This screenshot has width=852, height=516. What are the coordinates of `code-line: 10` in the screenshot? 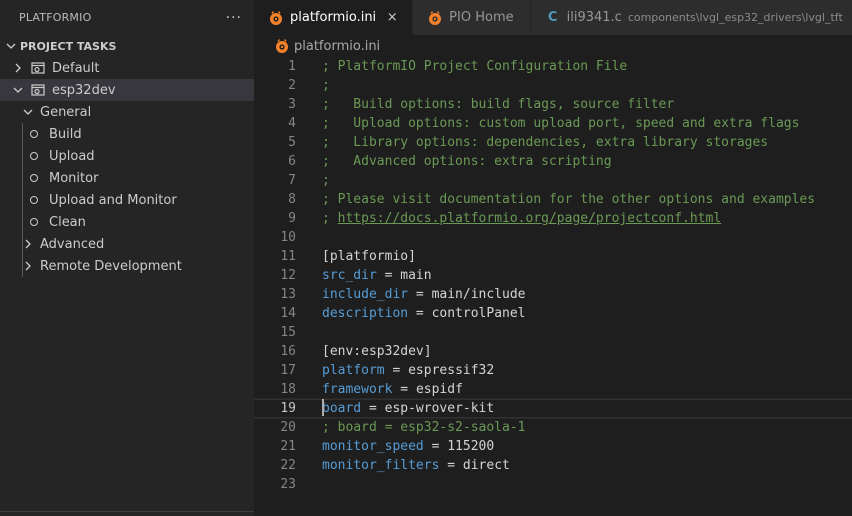 It's located at (553, 237).